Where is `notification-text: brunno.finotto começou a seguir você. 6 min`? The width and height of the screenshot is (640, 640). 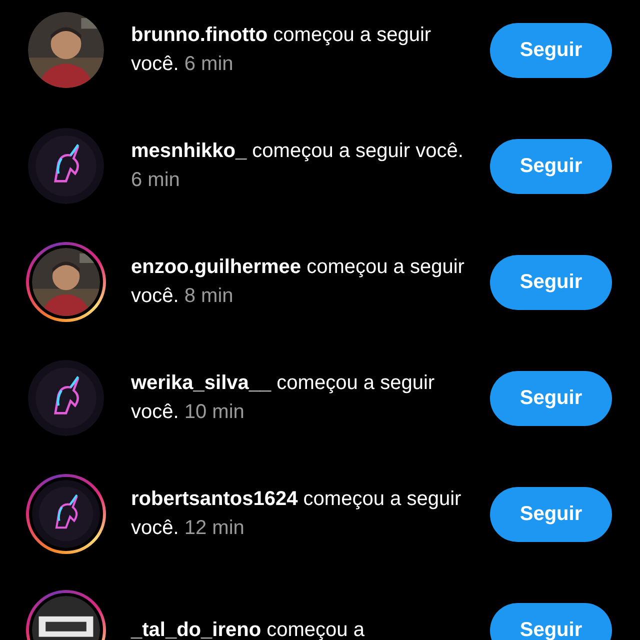
notification-text: brunno.finotto começou a seguir você. 6 min is located at coordinates (281, 50).